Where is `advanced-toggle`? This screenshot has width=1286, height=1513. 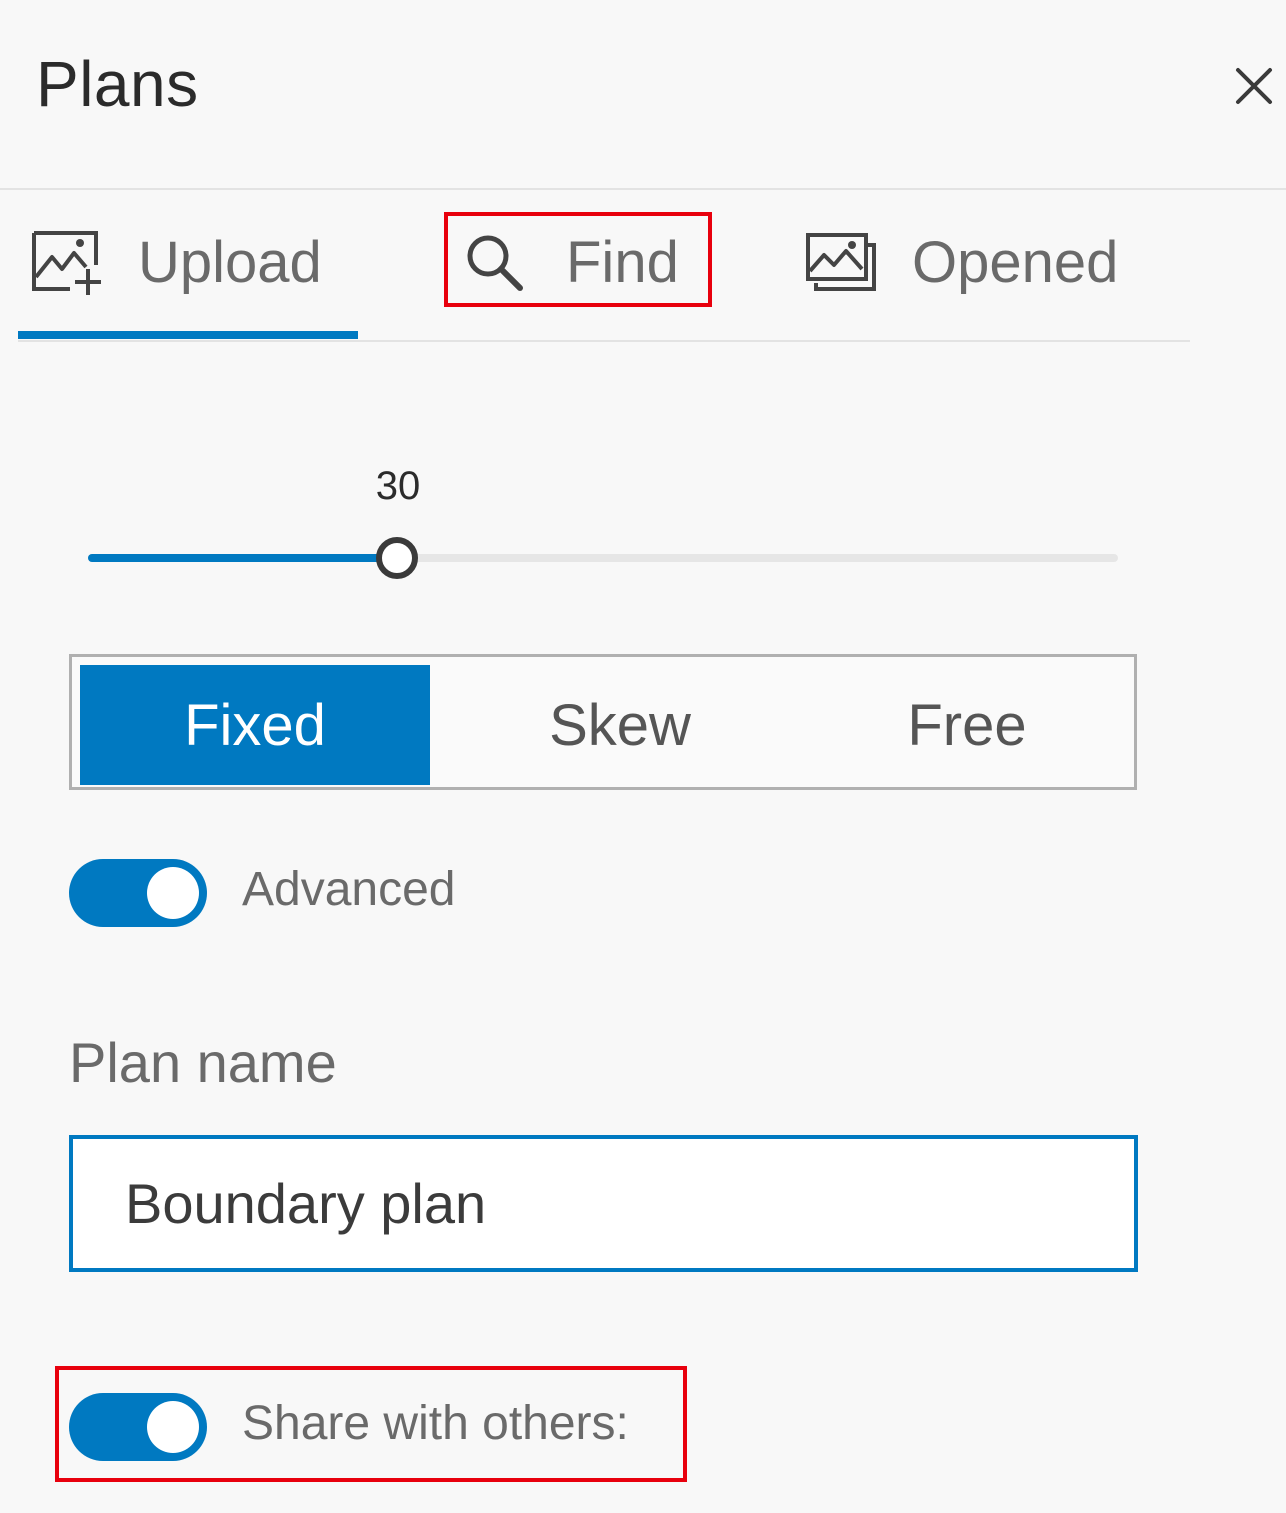 advanced-toggle is located at coordinates (138, 893).